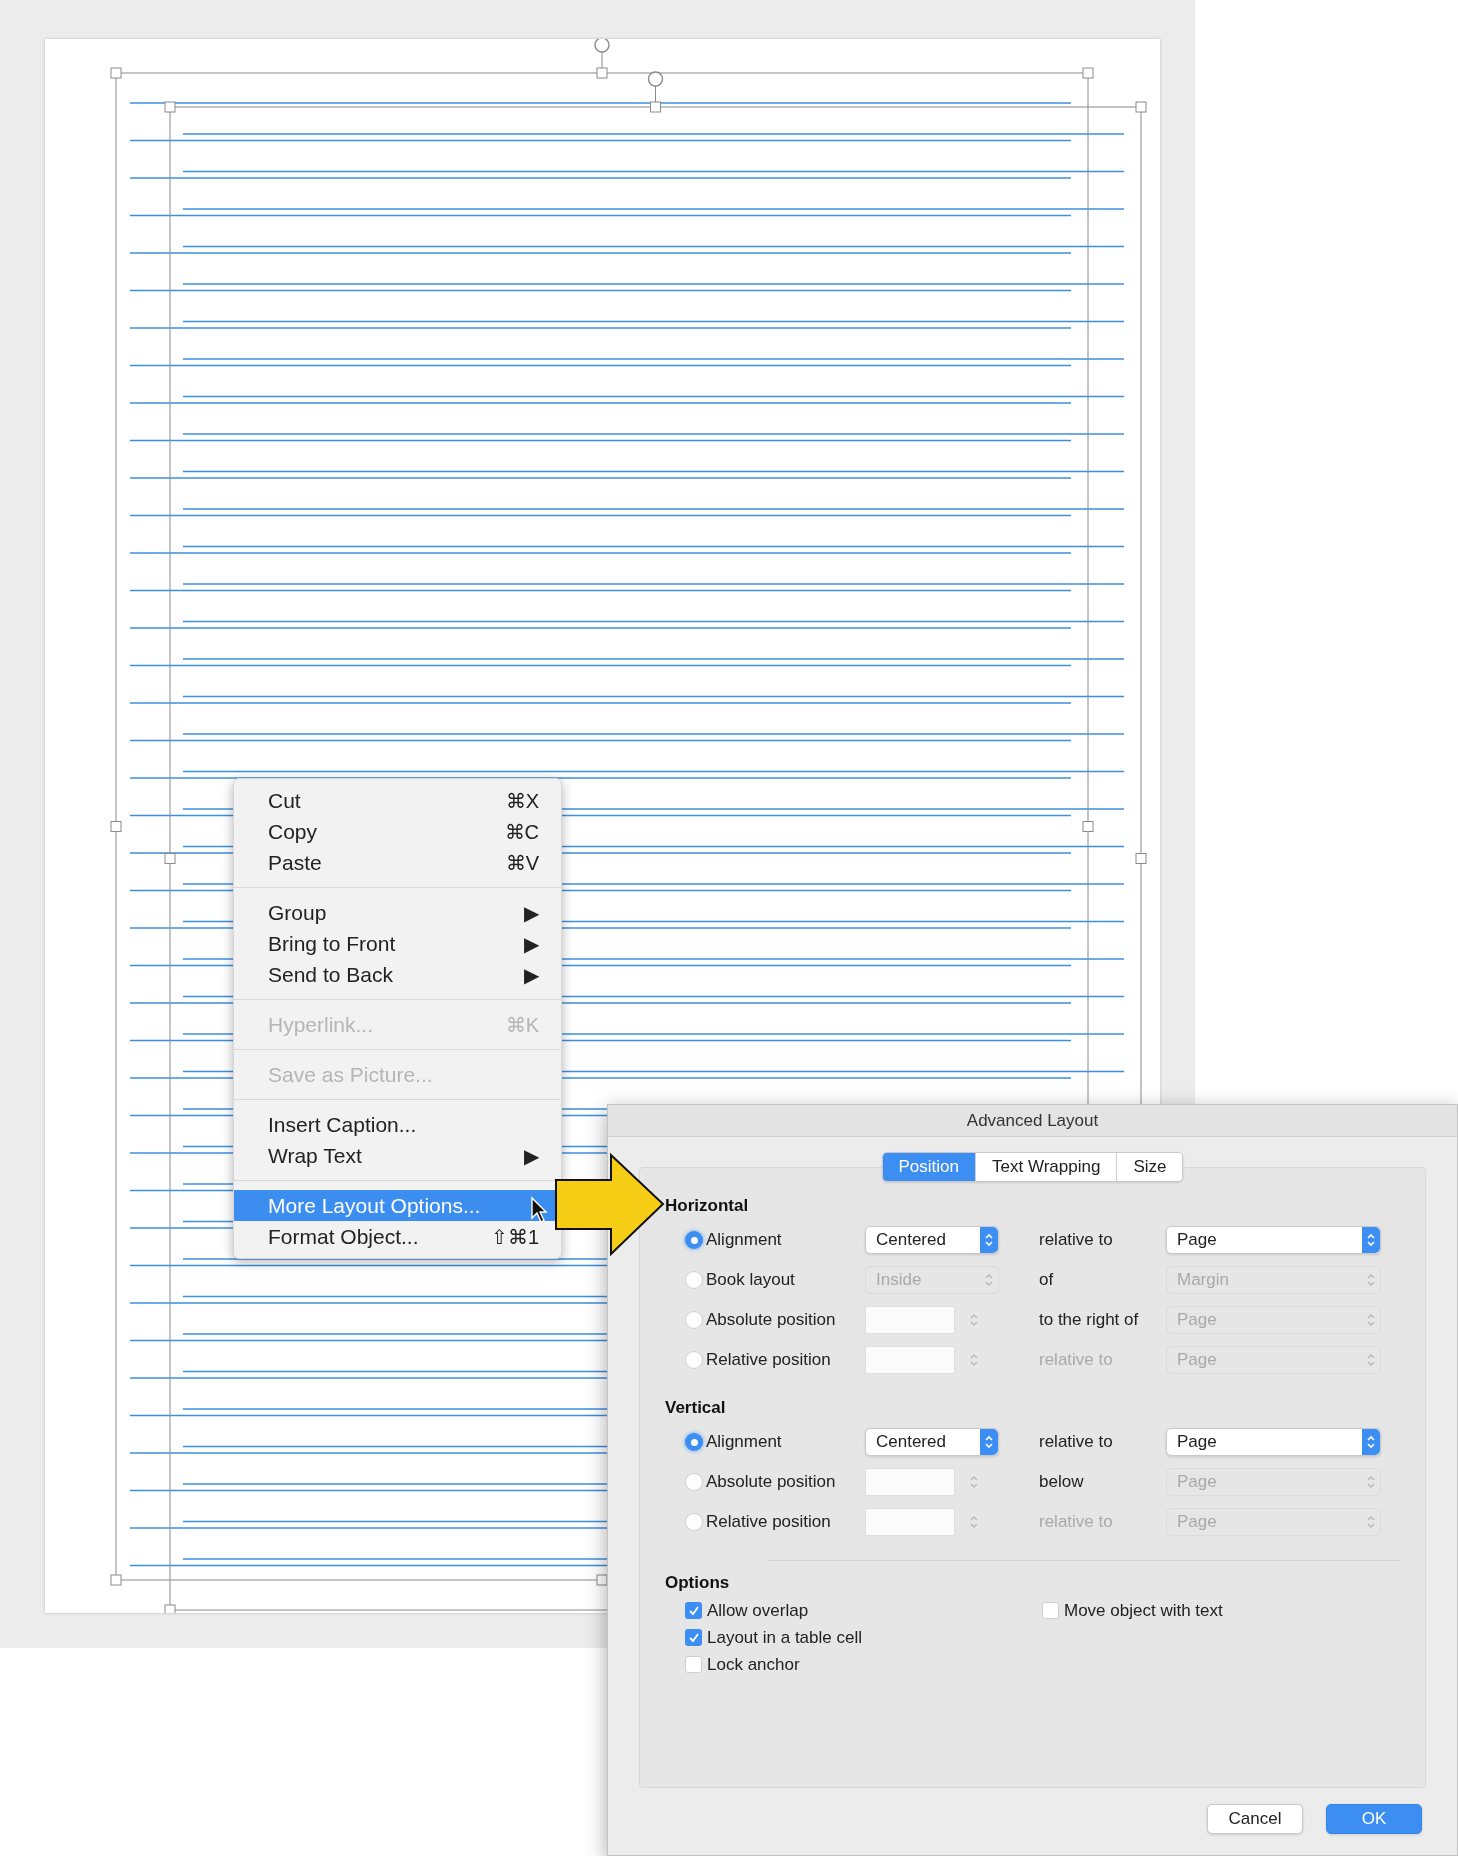  I want to click on section-heading: Options, so click(697, 1583).